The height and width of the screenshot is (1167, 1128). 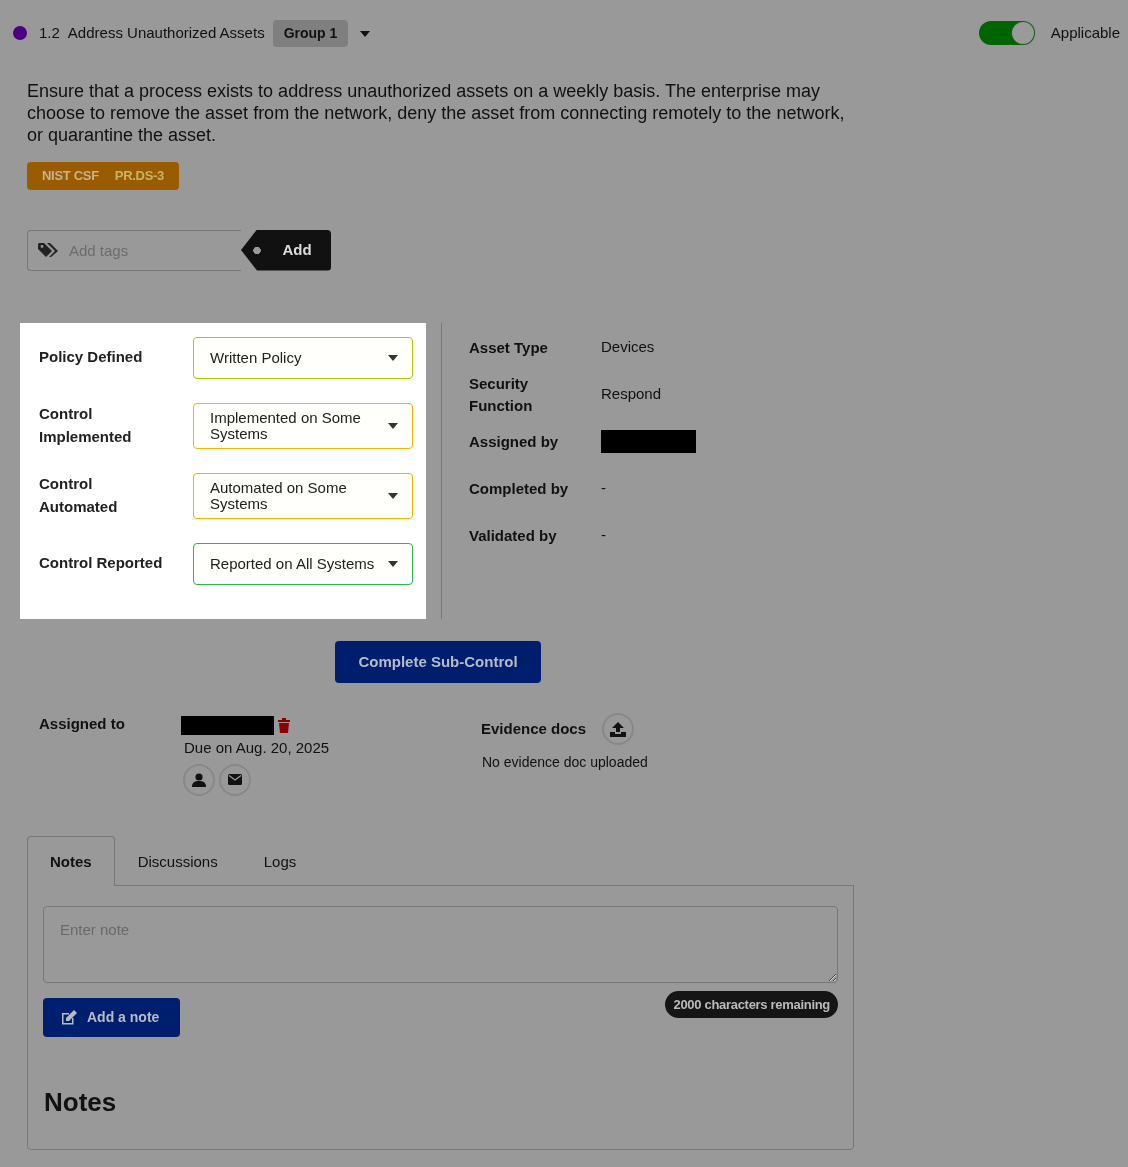 I want to click on field-label: Policy Defined, so click(x=91, y=357).